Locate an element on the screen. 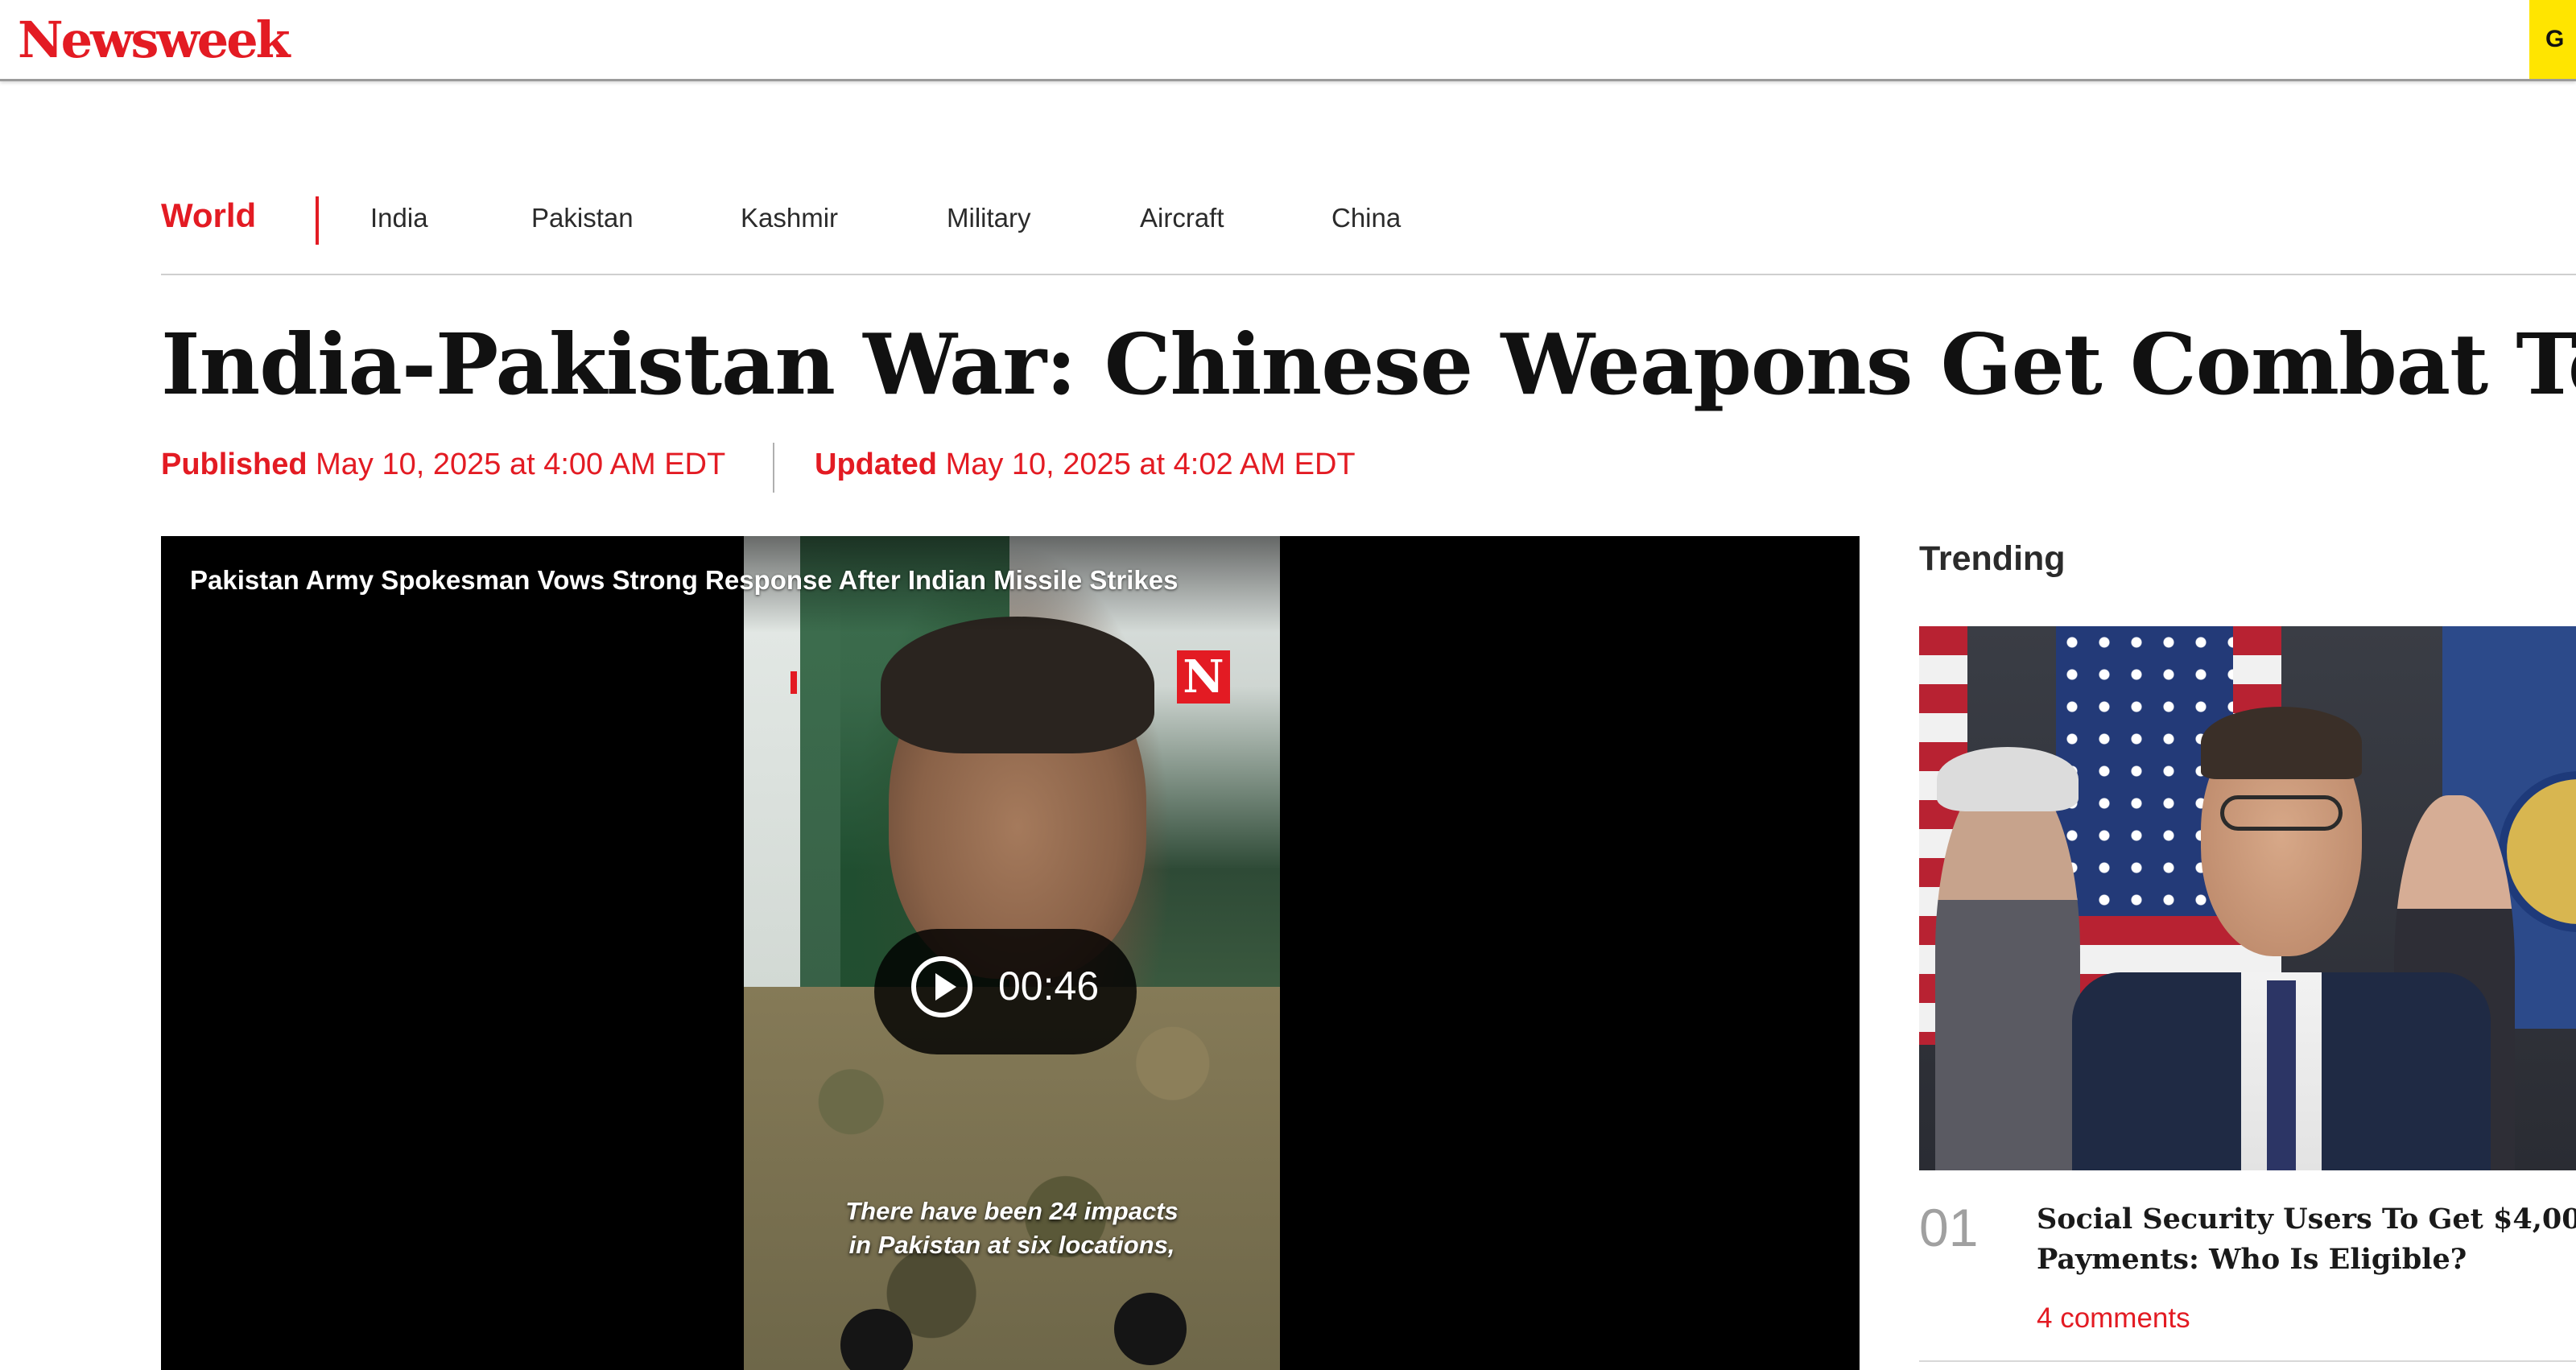  nav-item-pakistan: Pakistan is located at coordinates (582, 218).